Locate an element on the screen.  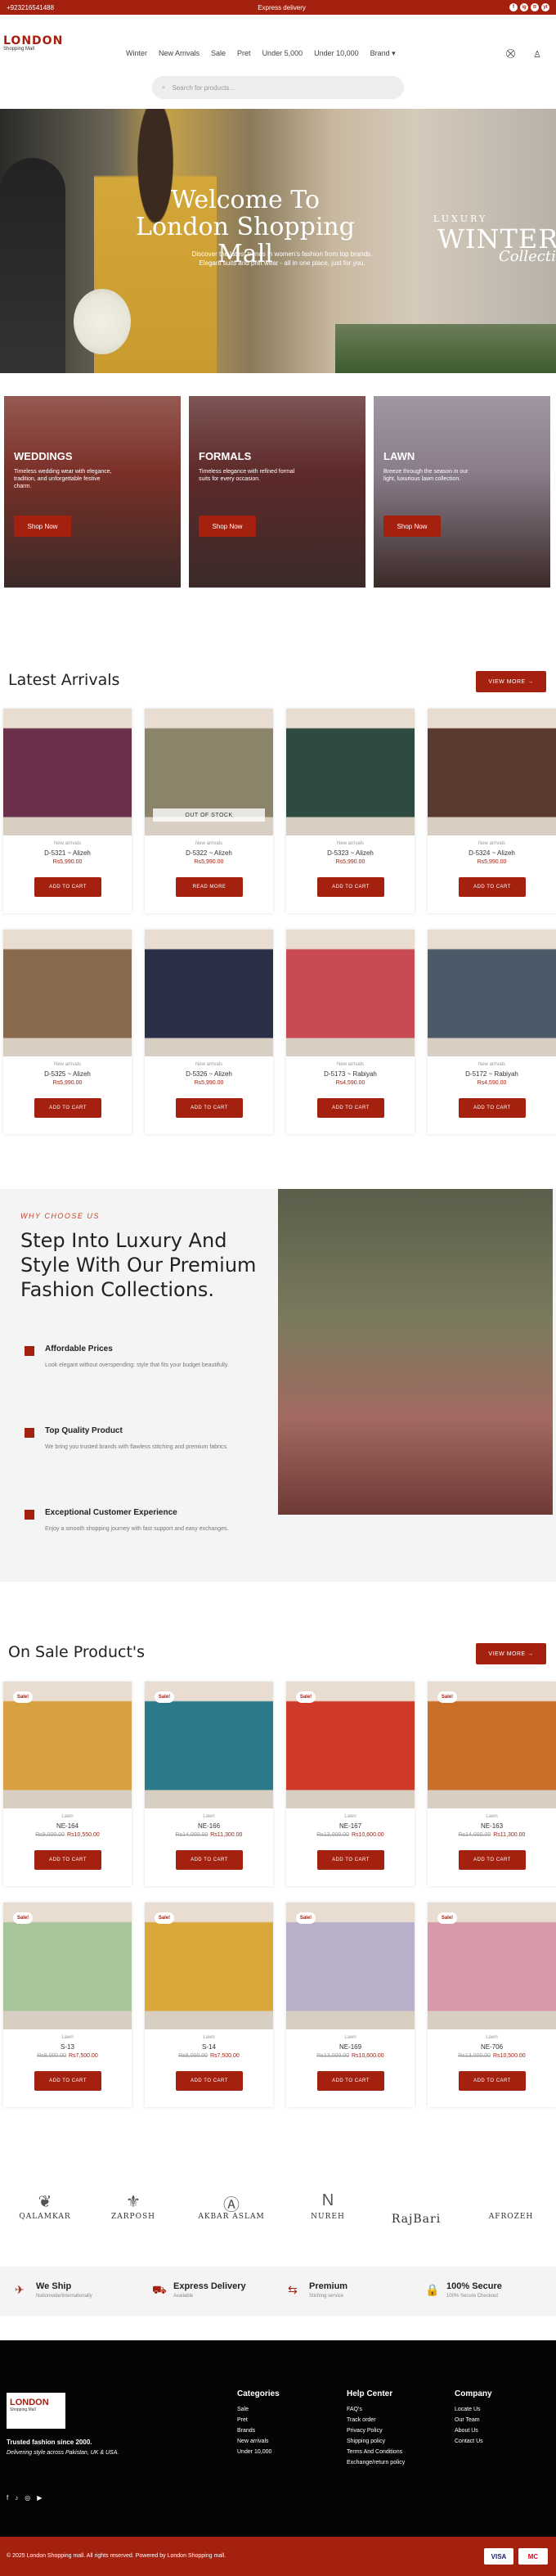
product-name: D-5324 ~ Alizeh is located at coordinates (492, 853).